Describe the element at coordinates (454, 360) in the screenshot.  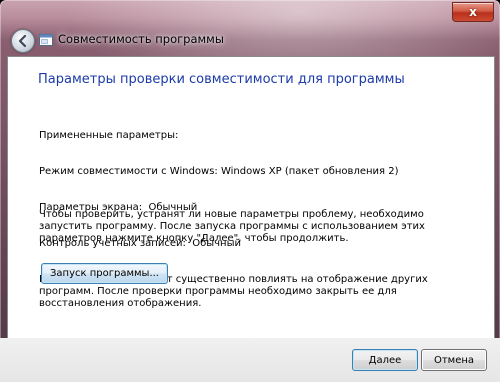
I see `cancel-button: Отмена` at that location.